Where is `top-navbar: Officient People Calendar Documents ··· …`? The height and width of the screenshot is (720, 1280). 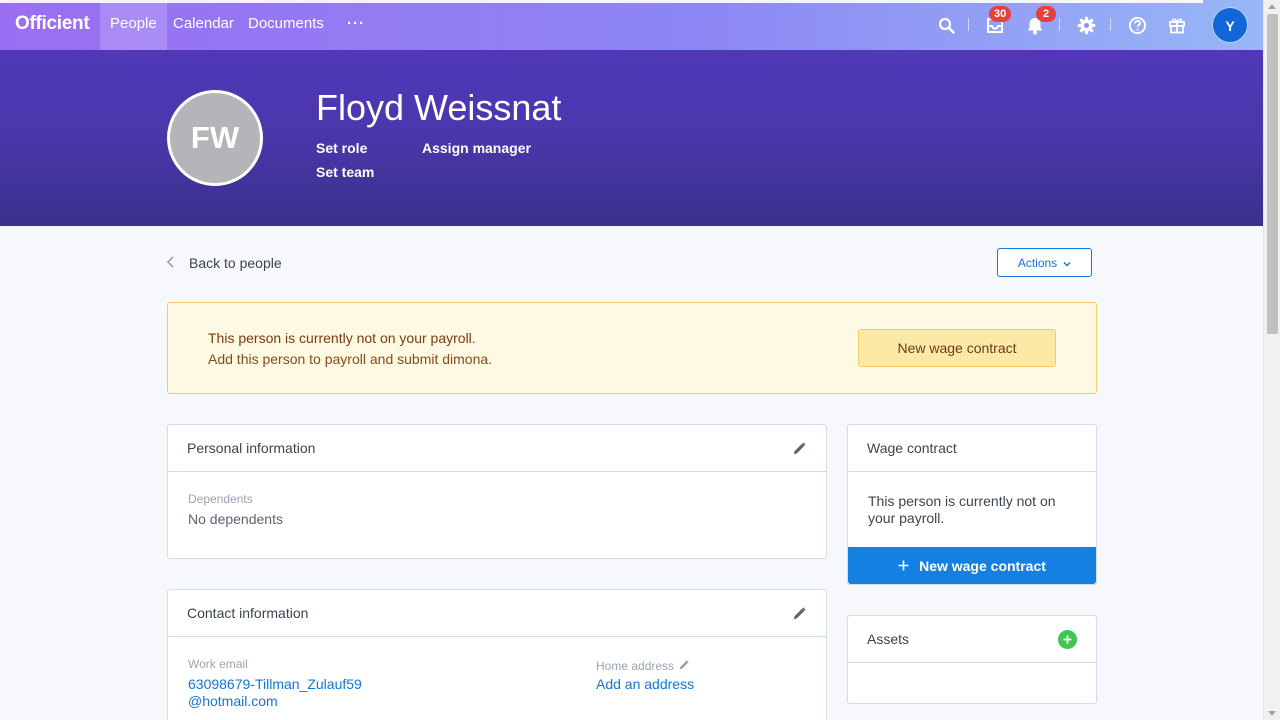 top-navbar: Officient People Calendar Documents ··· … is located at coordinates (631, 25).